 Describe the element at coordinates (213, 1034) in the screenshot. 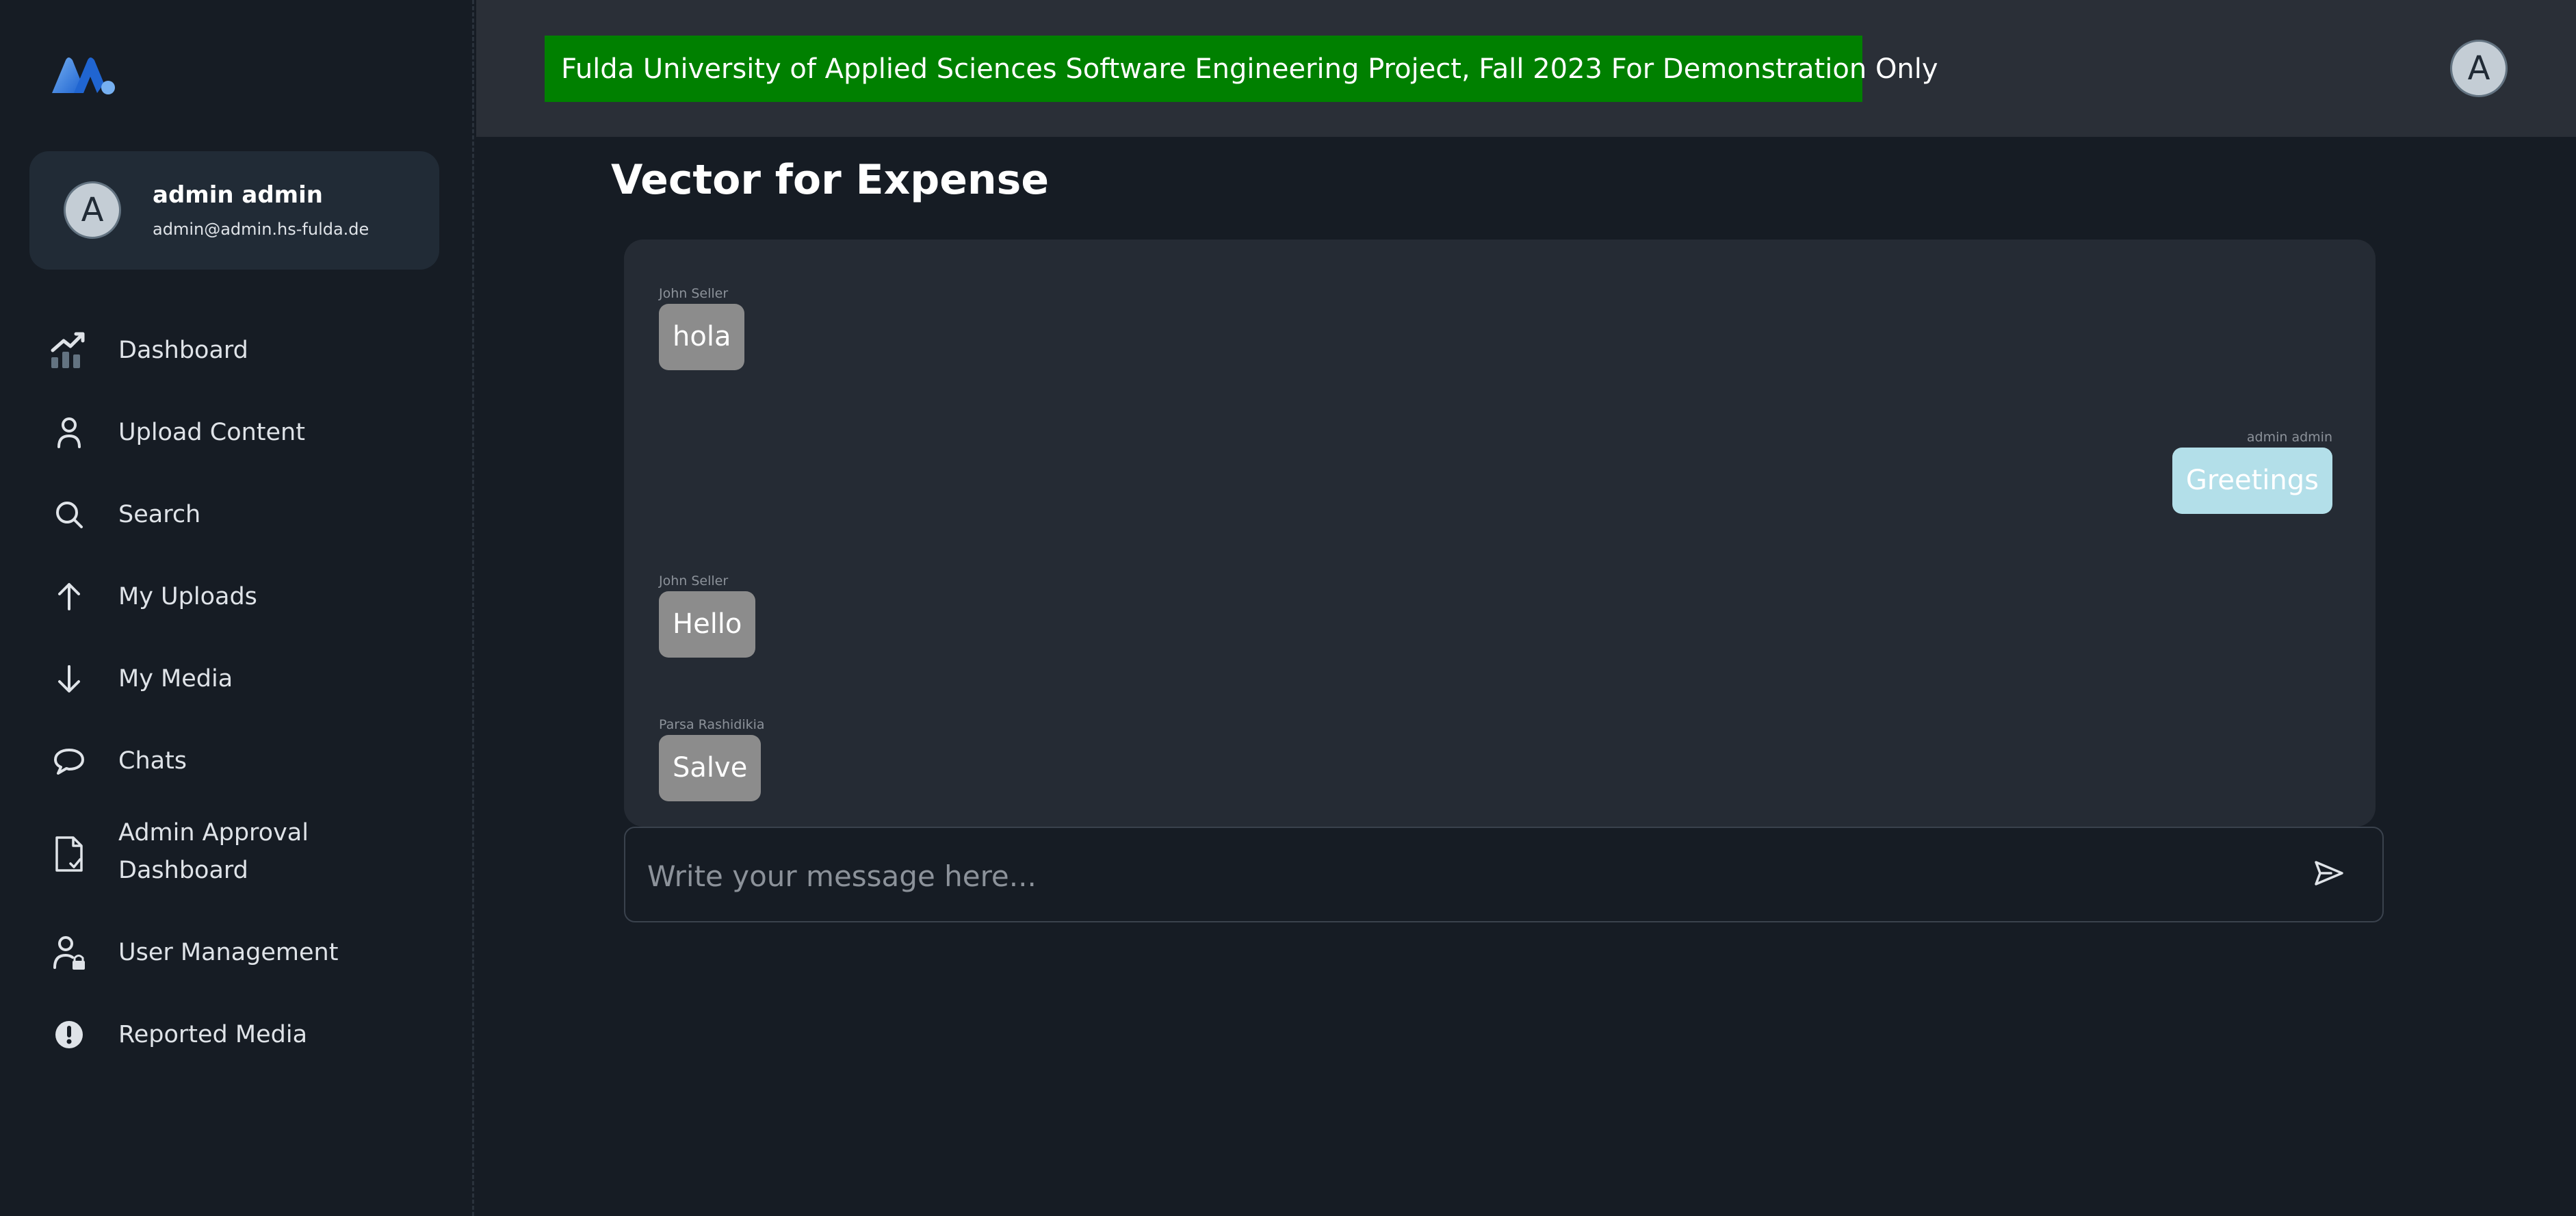

I see `sidebar-item-label: Reported Media` at that location.